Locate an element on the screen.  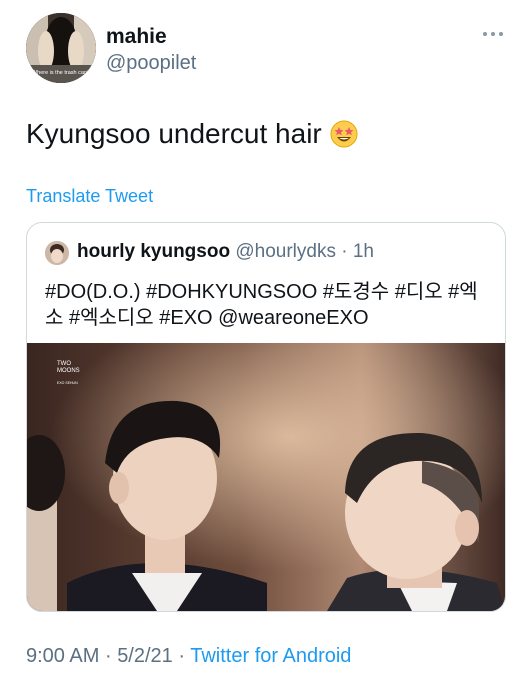
avatar-caption: Where is the trash can? is located at coordinates (61, 73).